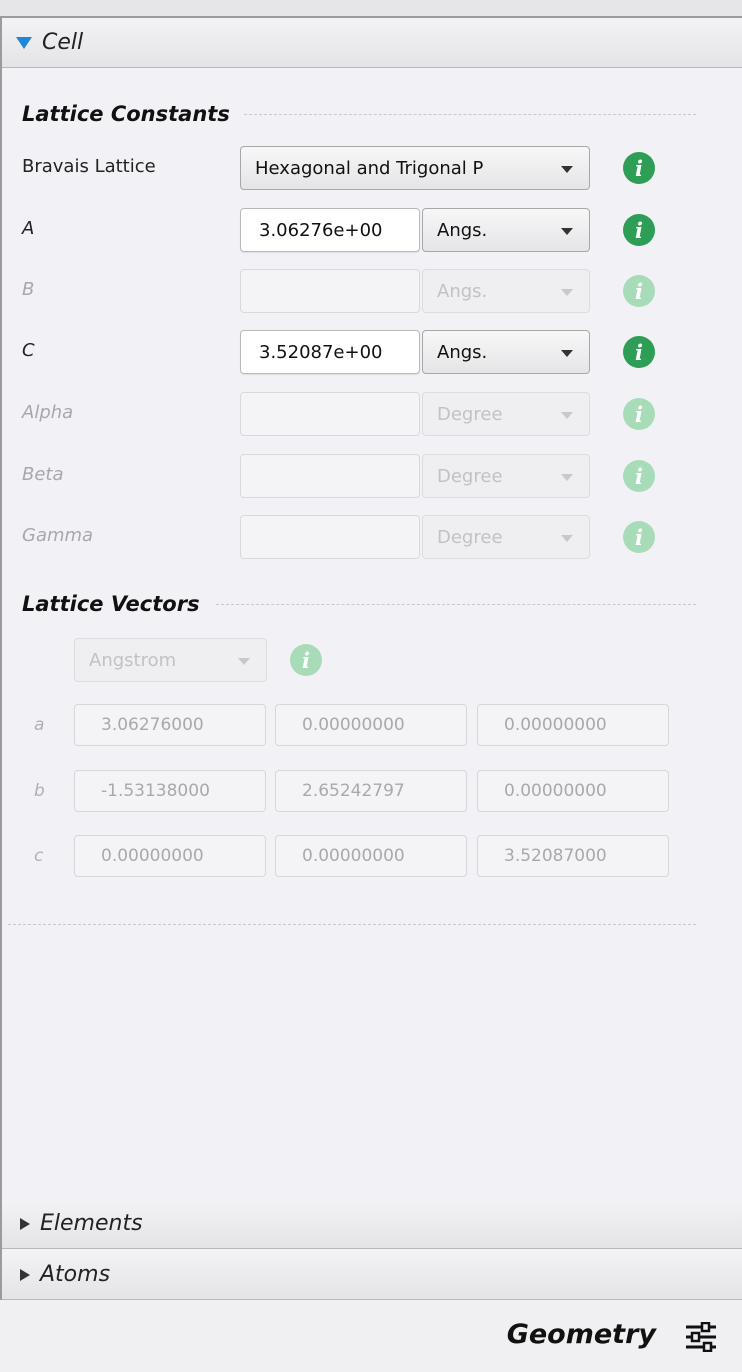  Describe the element at coordinates (371, 1336) in the screenshot. I see `footer-bar: Geometry` at that location.